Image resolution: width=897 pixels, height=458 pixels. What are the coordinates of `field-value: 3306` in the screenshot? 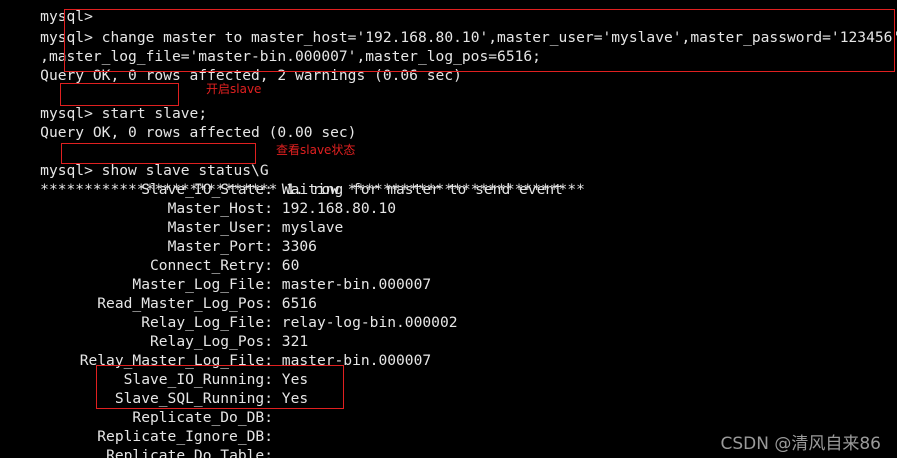 It's located at (299, 246).